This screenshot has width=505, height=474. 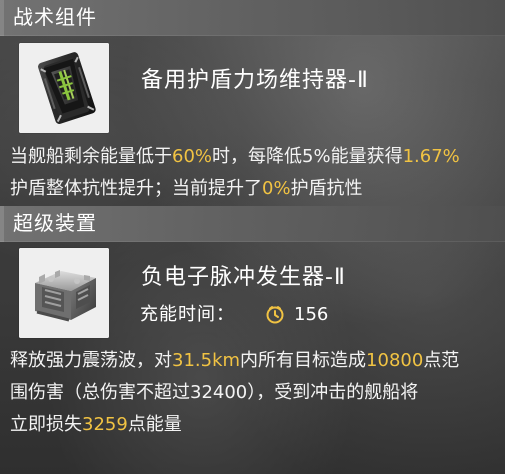 What do you see at coordinates (91, 360) in the screenshot?
I see `super-description-segment: 释放强力震荡波，对` at bounding box center [91, 360].